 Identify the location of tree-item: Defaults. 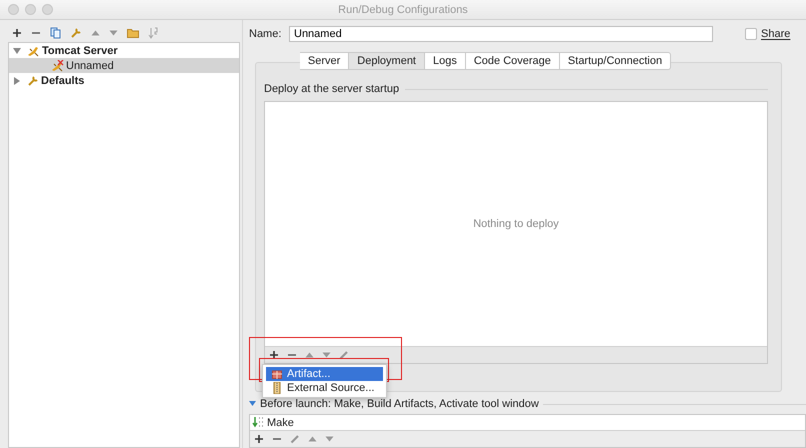
(124, 80).